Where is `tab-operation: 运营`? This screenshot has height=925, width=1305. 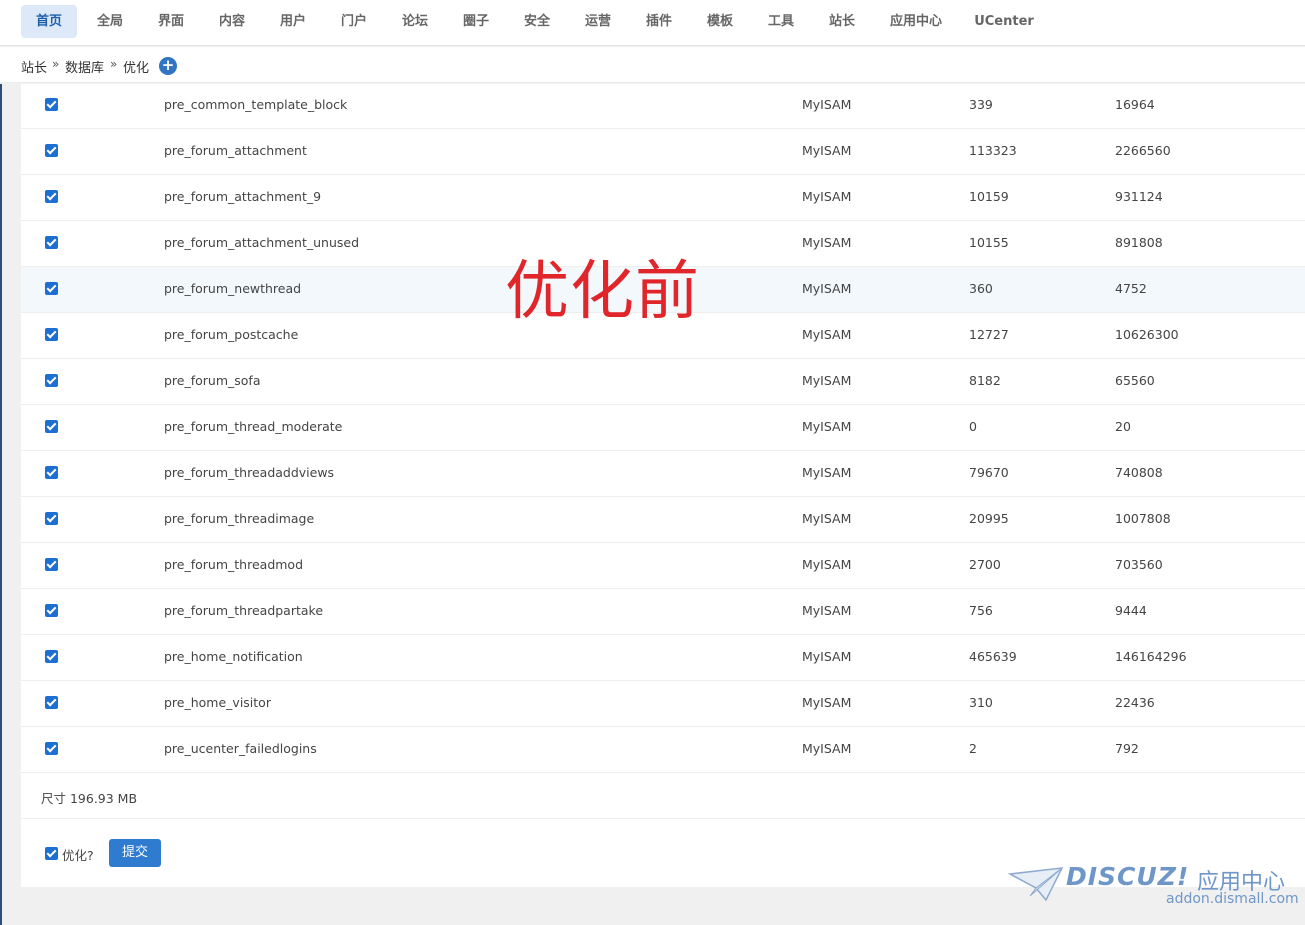
tab-operation: 运营 is located at coordinates (598, 21).